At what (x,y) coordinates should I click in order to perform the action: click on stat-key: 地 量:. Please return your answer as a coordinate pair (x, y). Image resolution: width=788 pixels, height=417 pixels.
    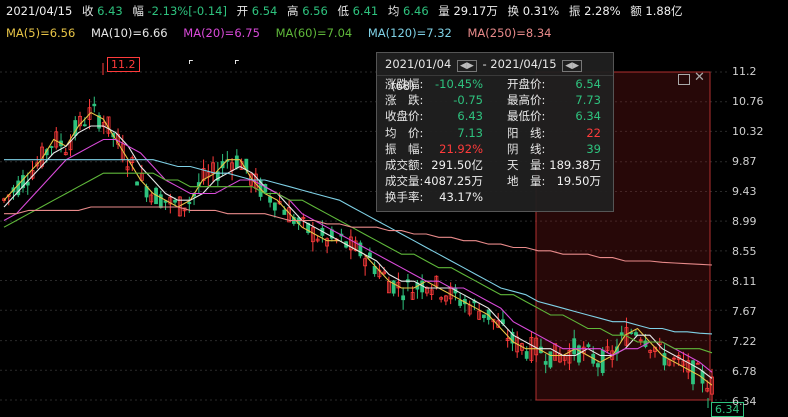
    Looking at the image, I should click on (526, 181).